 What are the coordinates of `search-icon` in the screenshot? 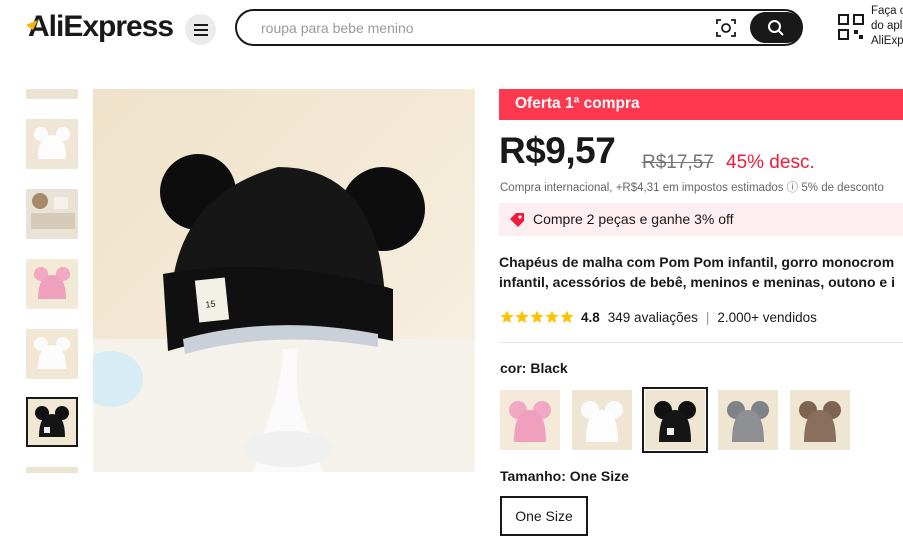 It's located at (776, 27).